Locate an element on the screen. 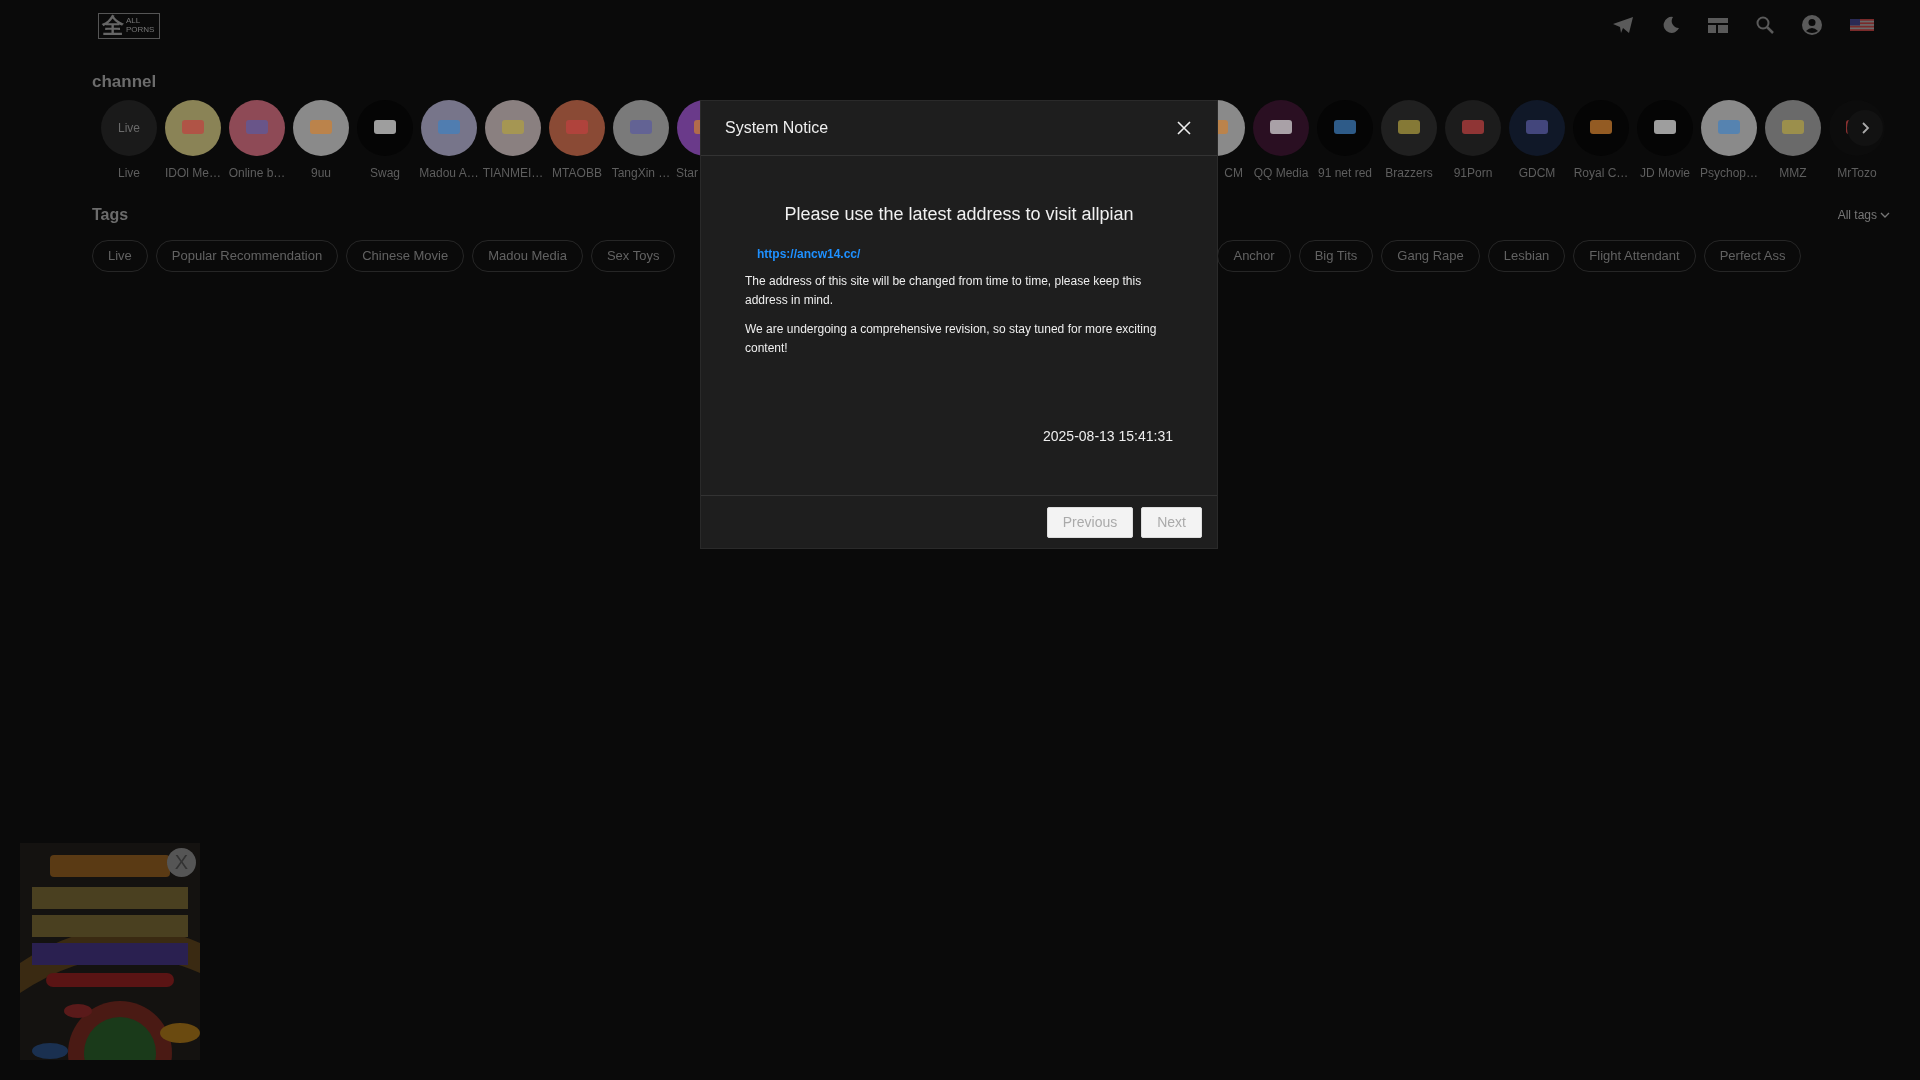 This screenshot has height=1080, width=1920. channel-name: 91Porn is located at coordinates (1473, 173).